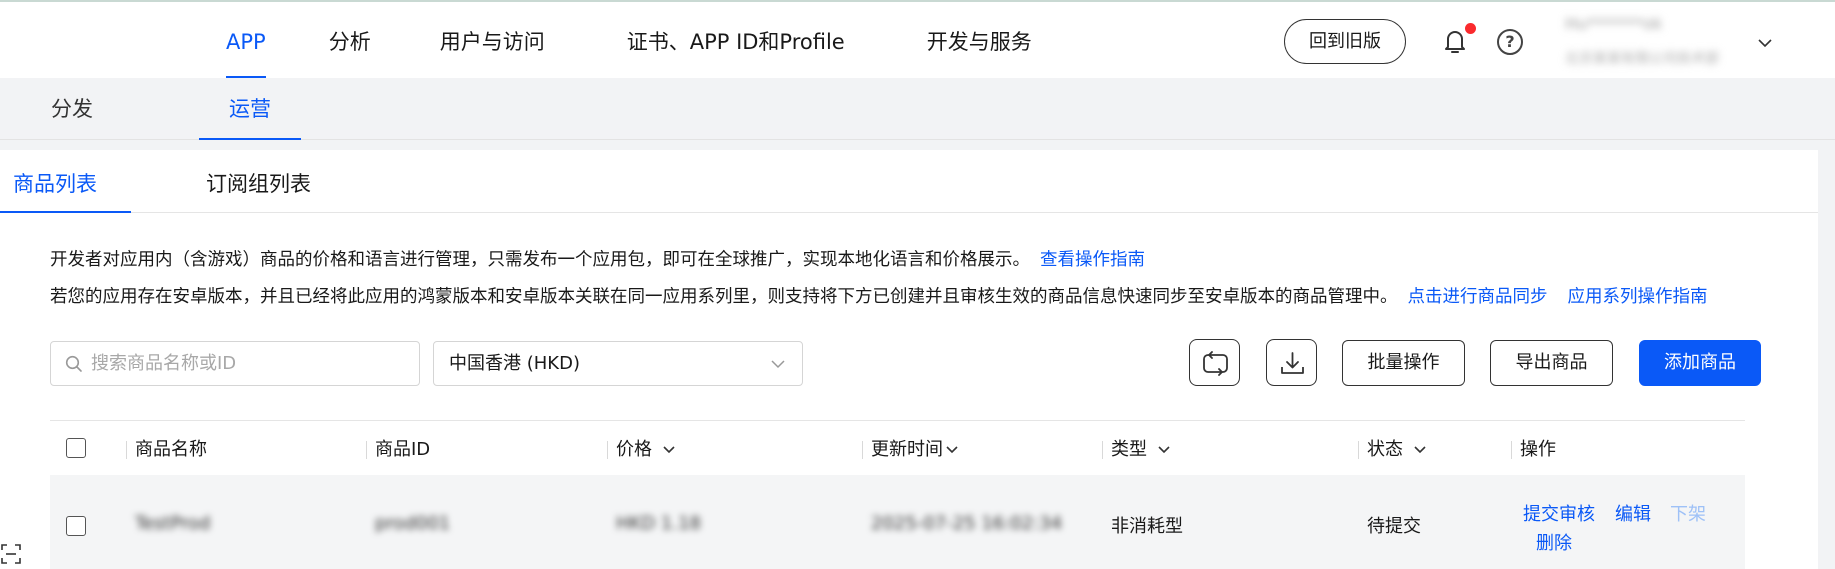 The width and height of the screenshot is (1835, 569). What do you see at coordinates (246, 40) in the screenshot?
I see `nav-item-app: APP` at bounding box center [246, 40].